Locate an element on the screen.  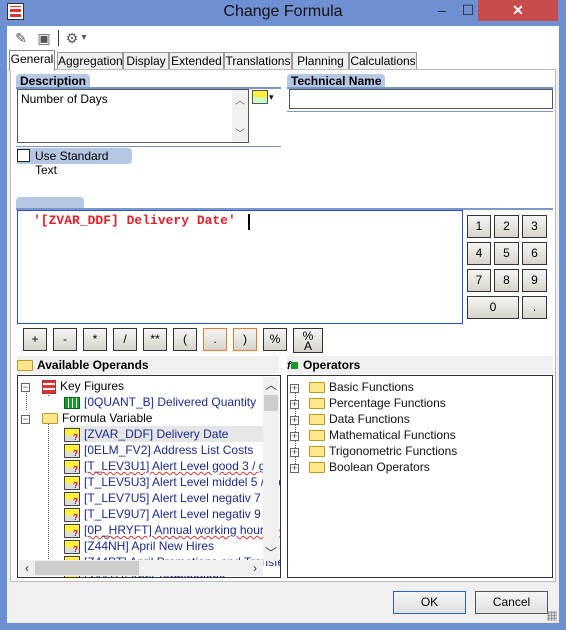
keypad-7-button: 7 is located at coordinates (479, 280).